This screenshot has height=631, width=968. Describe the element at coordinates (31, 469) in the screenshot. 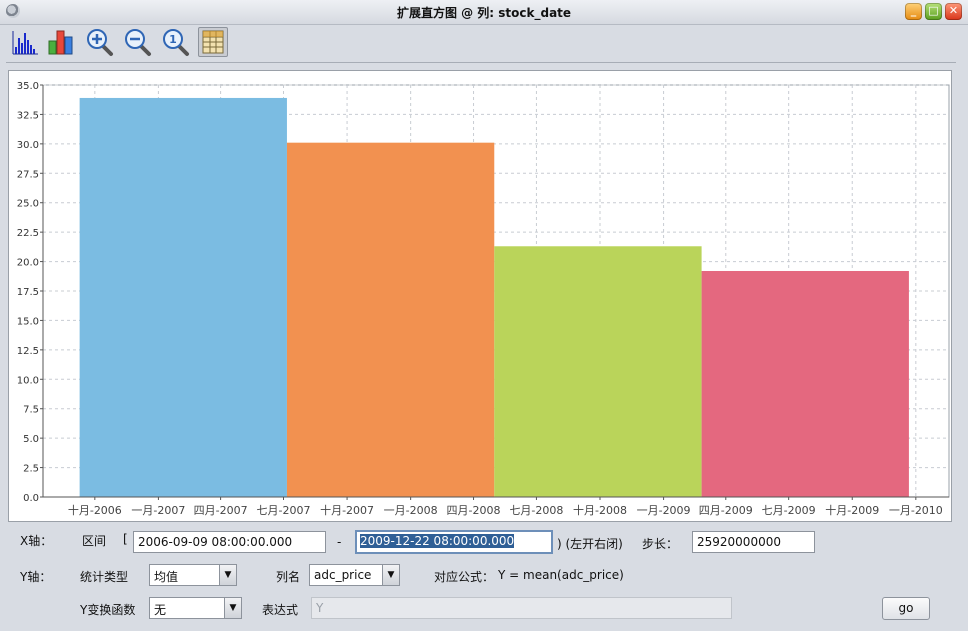

I see `y-tick-label: 2.5` at that location.